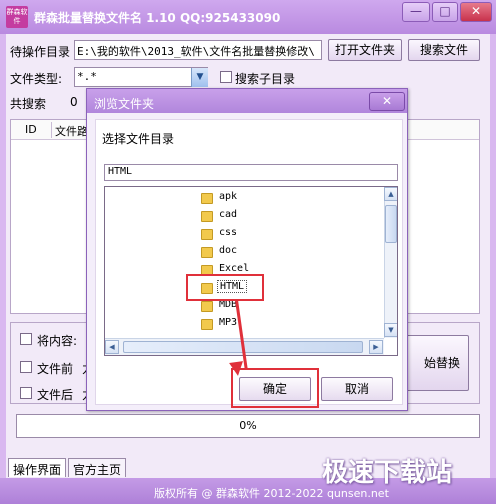 Image resolution: width=496 pixels, height=504 pixels. I want to click on app-logo: 群森软件, so click(17, 17).